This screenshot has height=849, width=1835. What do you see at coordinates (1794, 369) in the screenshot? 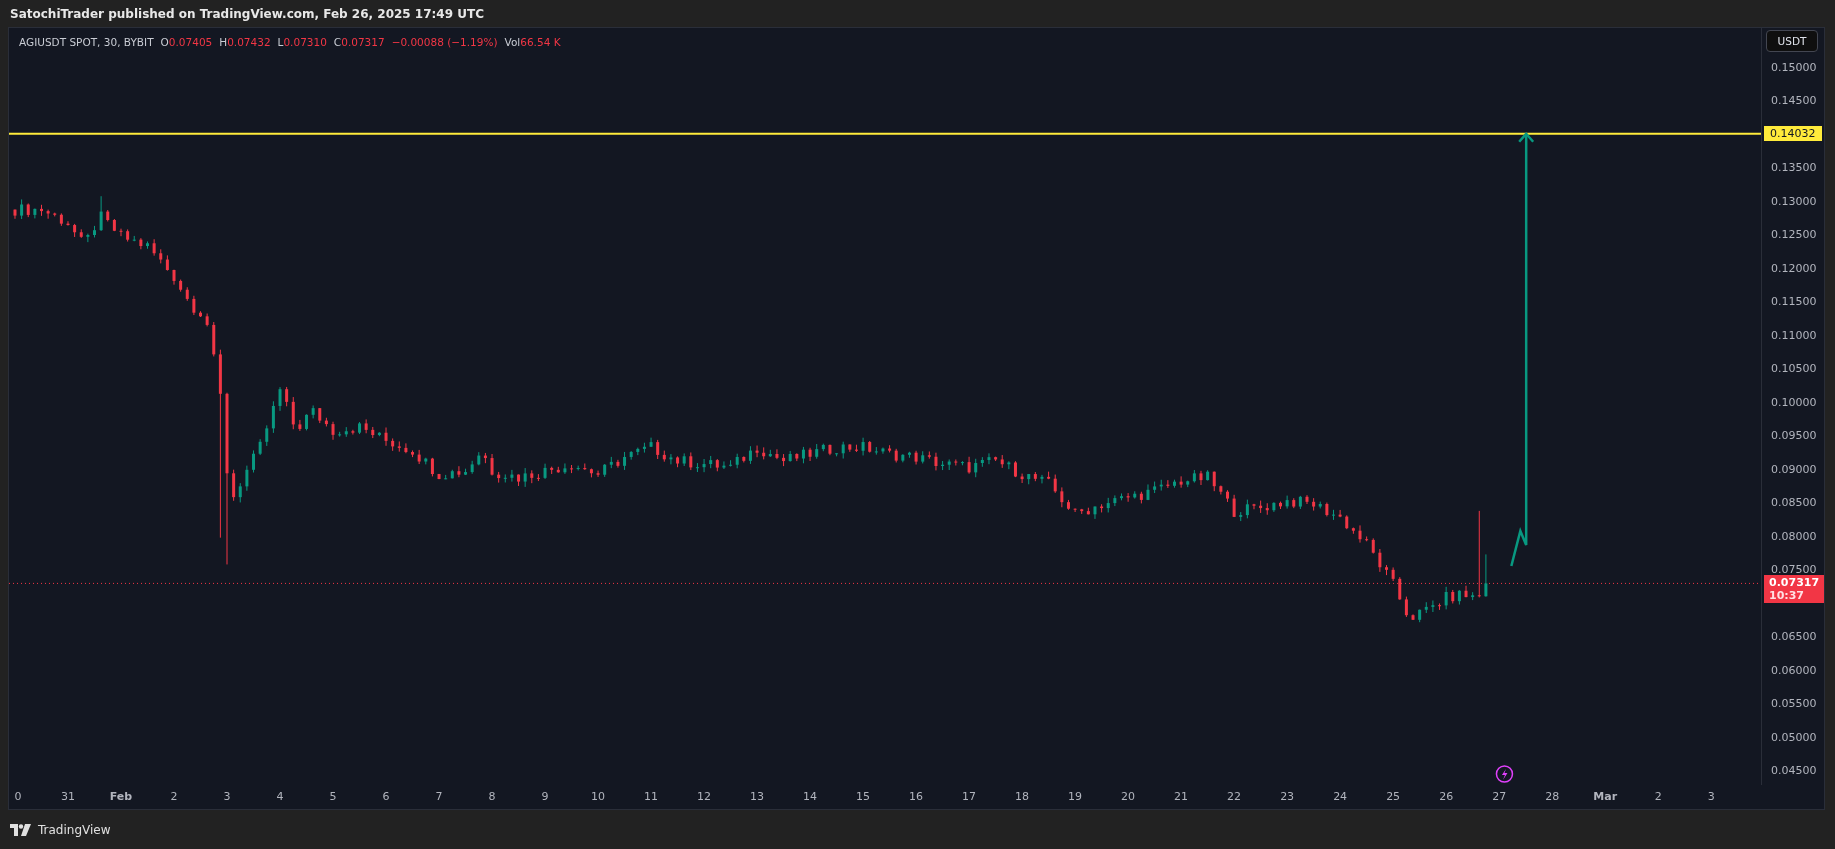
I see `price-tick: 0.10500` at bounding box center [1794, 369].